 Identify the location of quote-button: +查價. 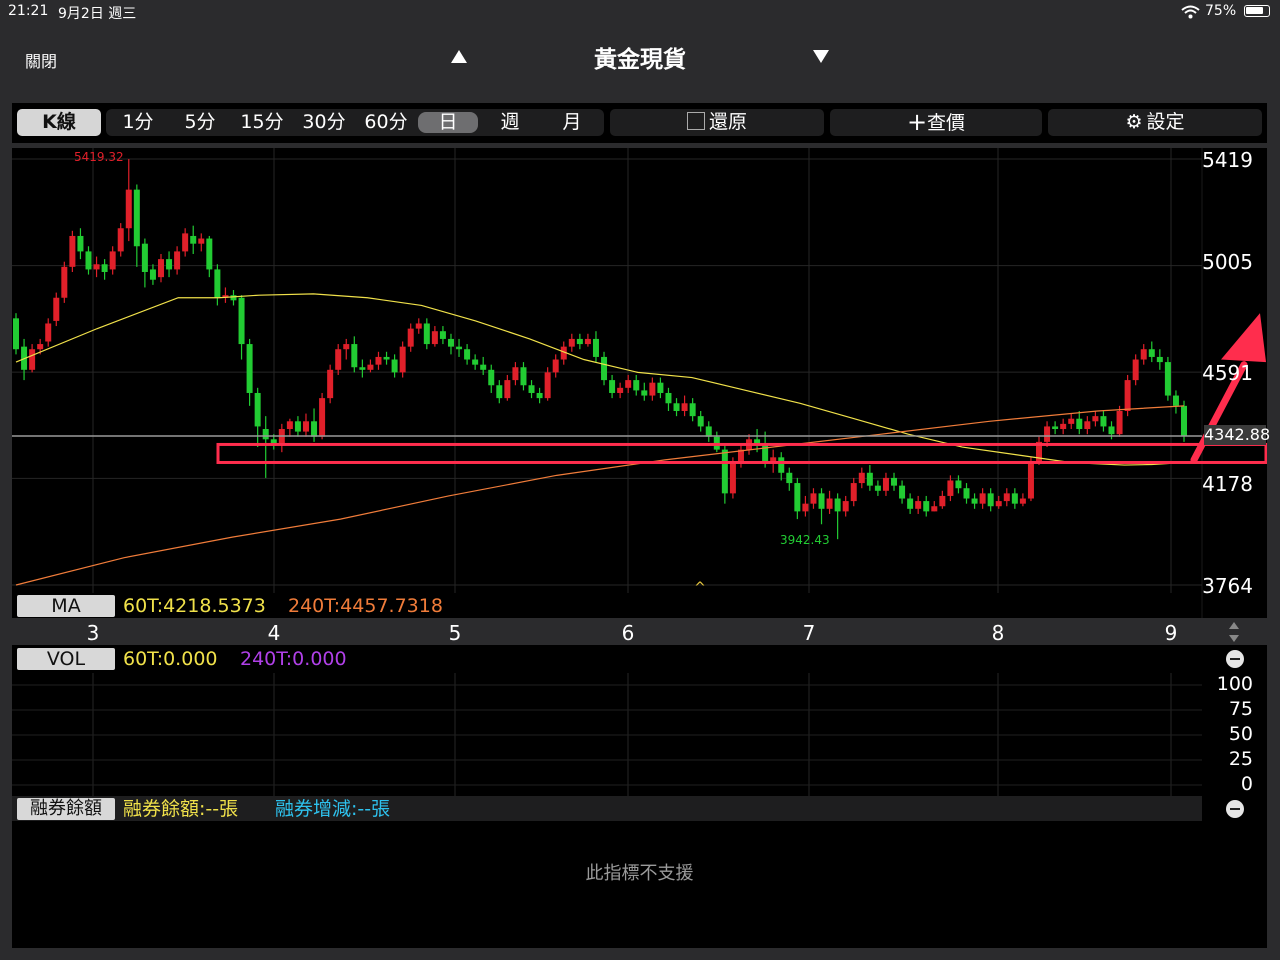
(936, 122).